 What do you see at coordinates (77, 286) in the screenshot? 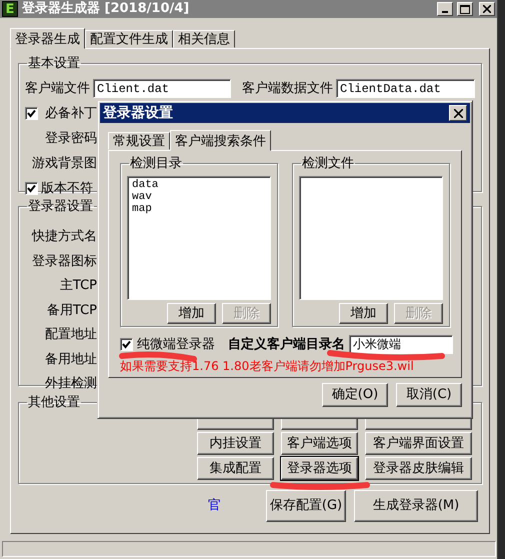
I see `field-label: 主TCP` at bounding box center [77, 286].